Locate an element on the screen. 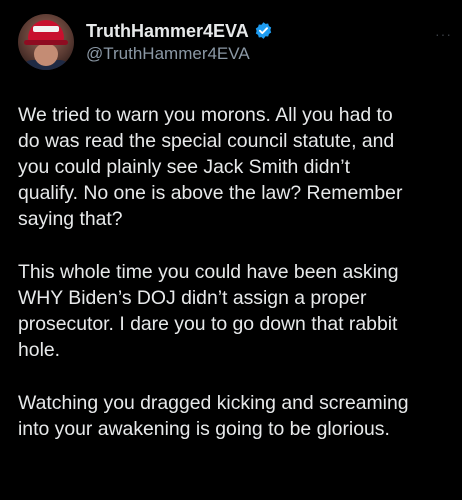 Image resolution: width=462 pixels, height=500 pixels. avatar is located at coordinates (46, 42).